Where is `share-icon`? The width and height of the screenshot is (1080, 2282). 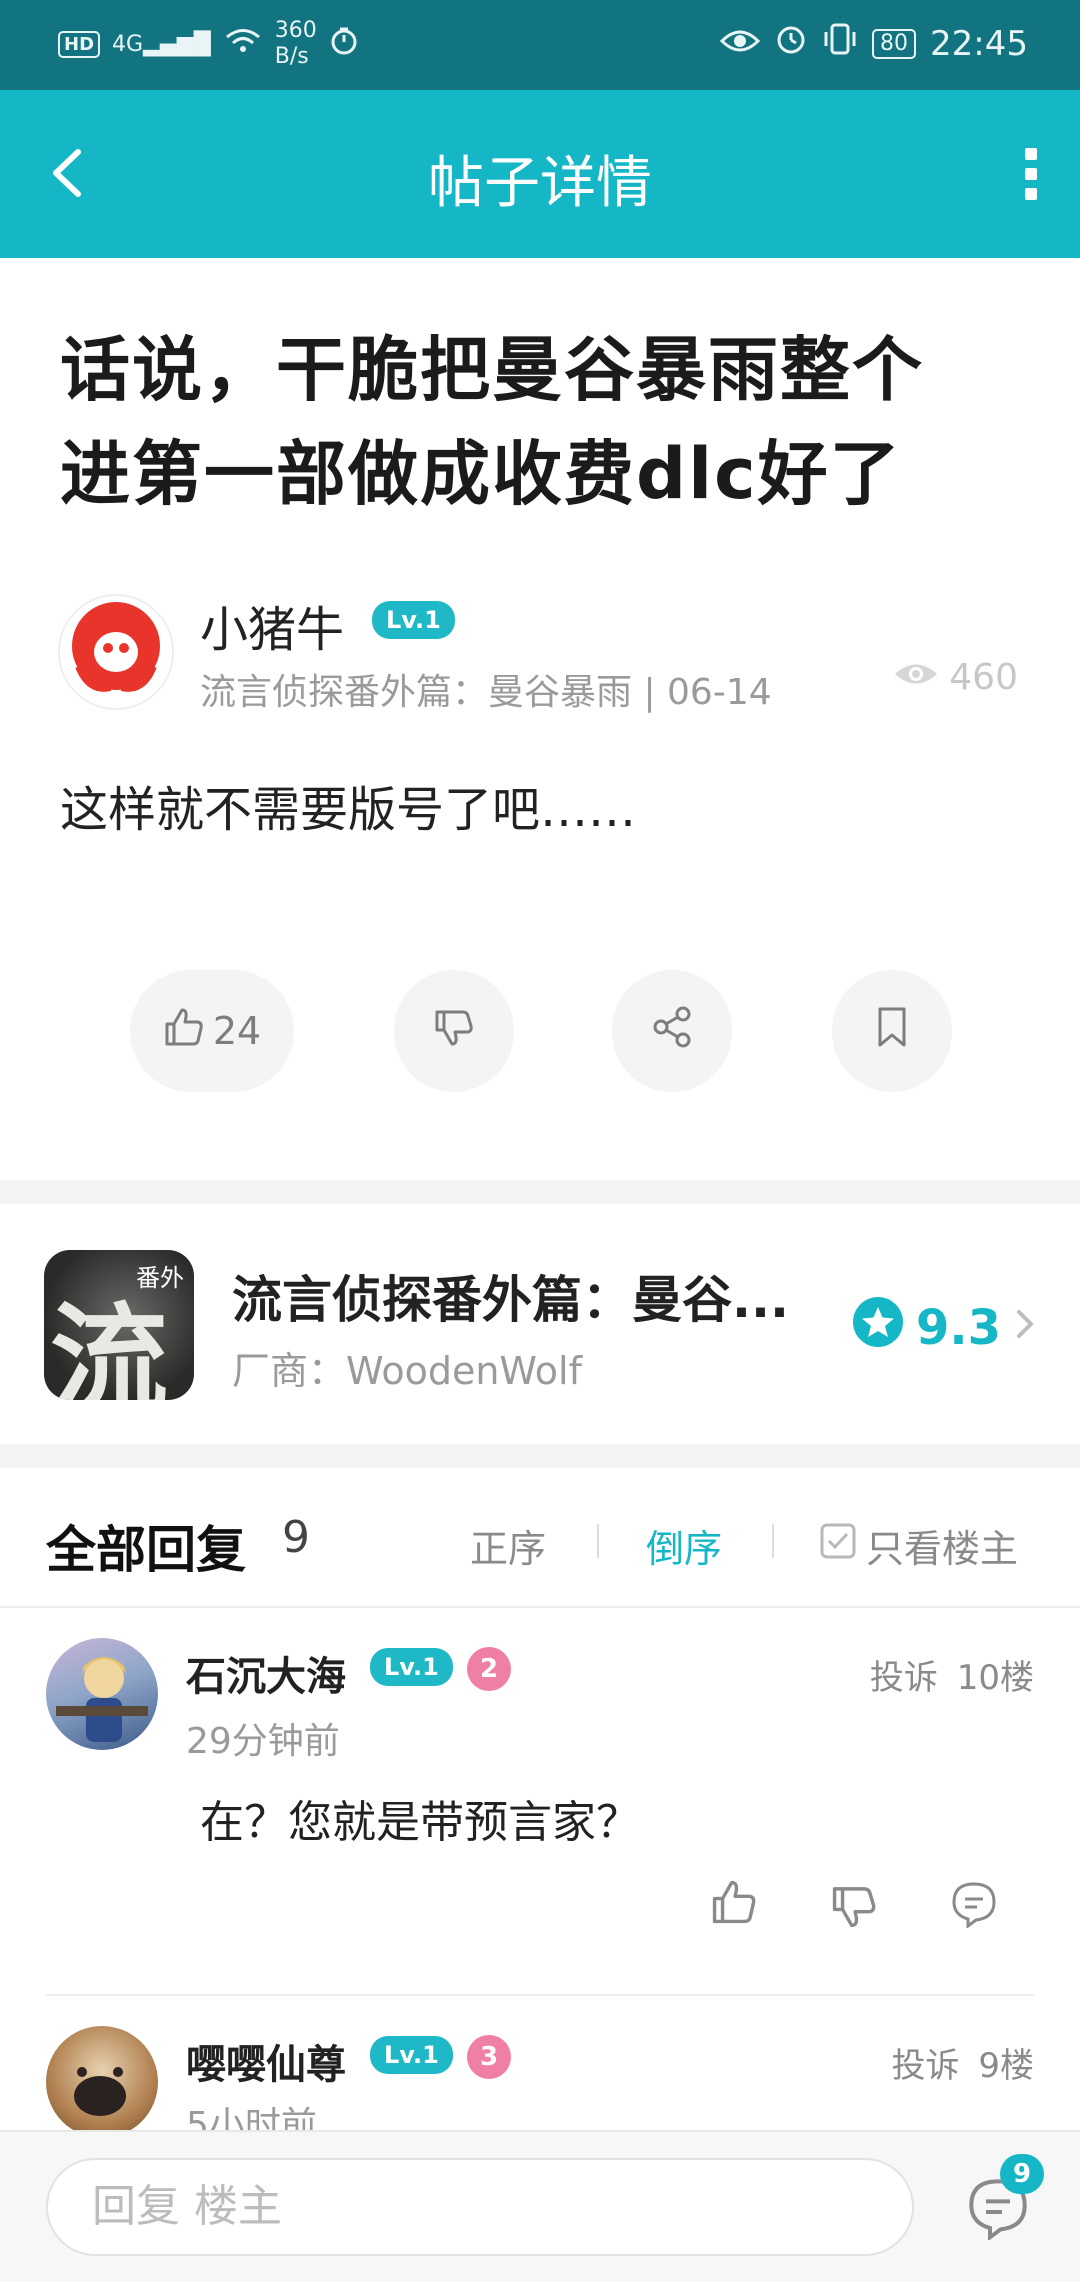
share-icon is located at coordinates (672, 1031).